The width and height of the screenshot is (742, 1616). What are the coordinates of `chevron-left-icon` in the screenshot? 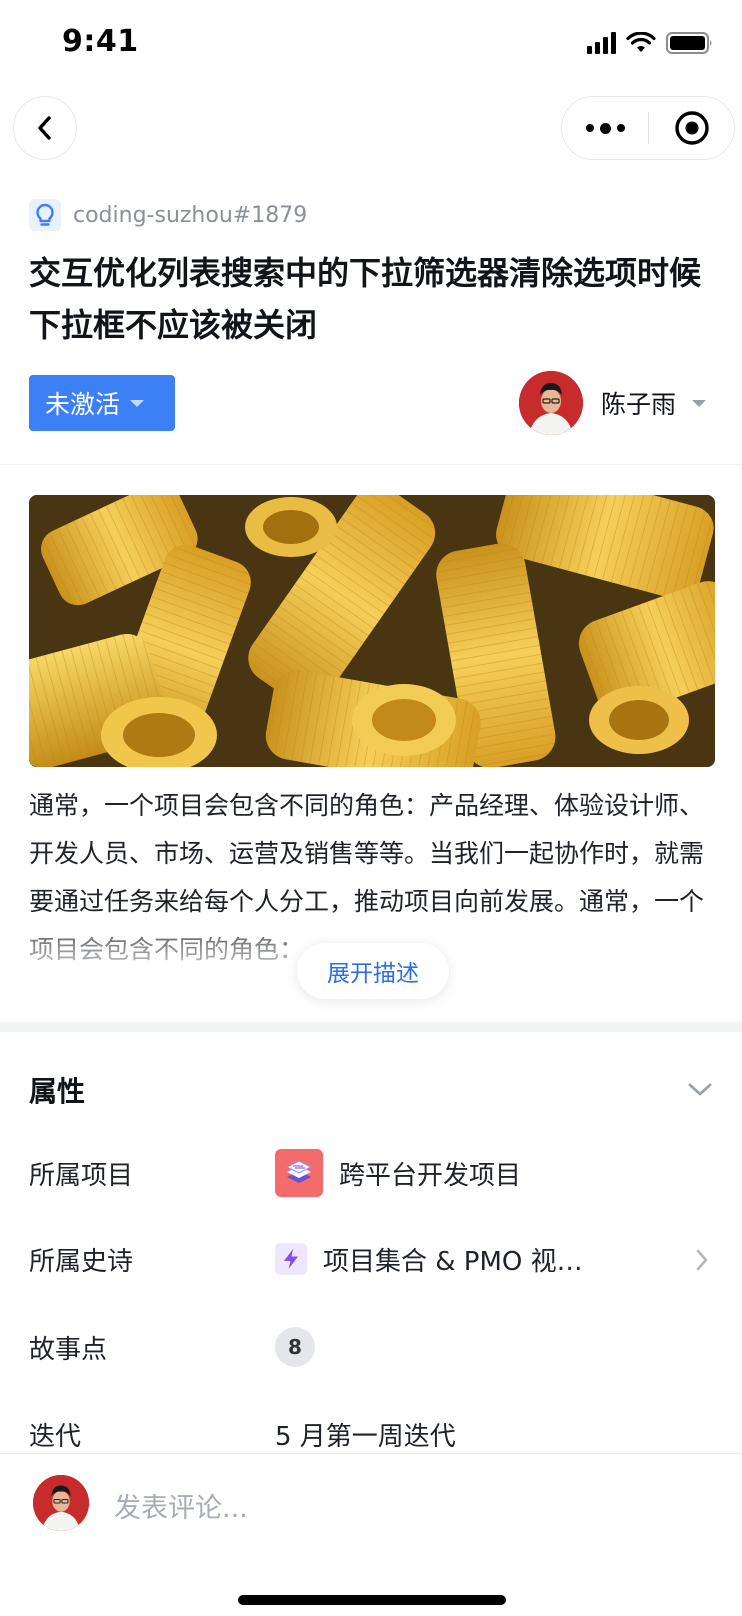 It's located at (44, 128).